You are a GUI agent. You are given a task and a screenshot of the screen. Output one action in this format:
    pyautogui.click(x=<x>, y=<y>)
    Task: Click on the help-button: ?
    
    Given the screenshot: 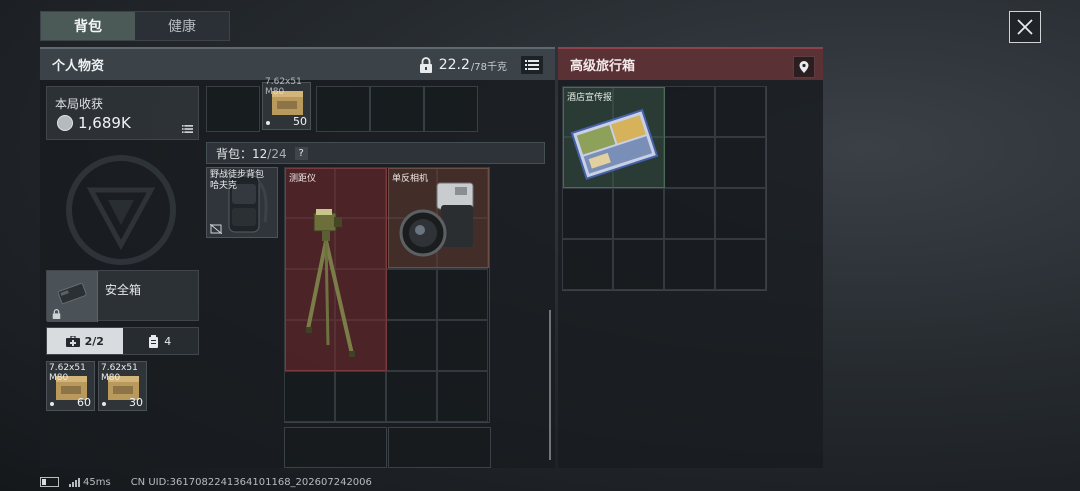 What is the action you would take?
    pyautogui.click(x=301, y=153)
    